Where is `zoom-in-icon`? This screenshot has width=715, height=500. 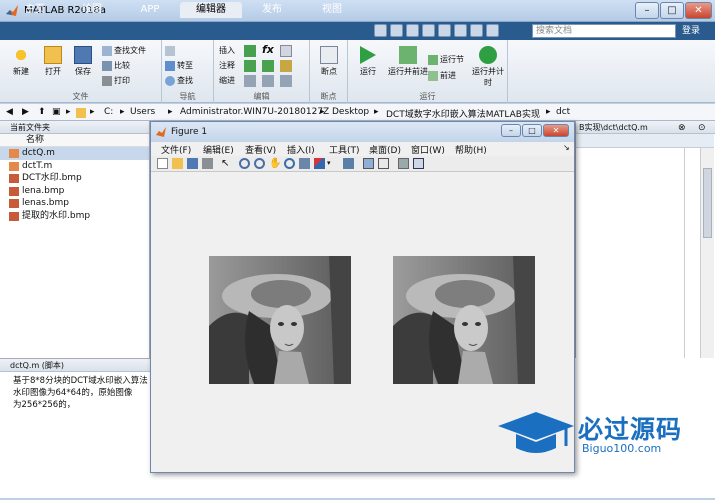
zoom-in-icon is located at coordinates (244, 163).